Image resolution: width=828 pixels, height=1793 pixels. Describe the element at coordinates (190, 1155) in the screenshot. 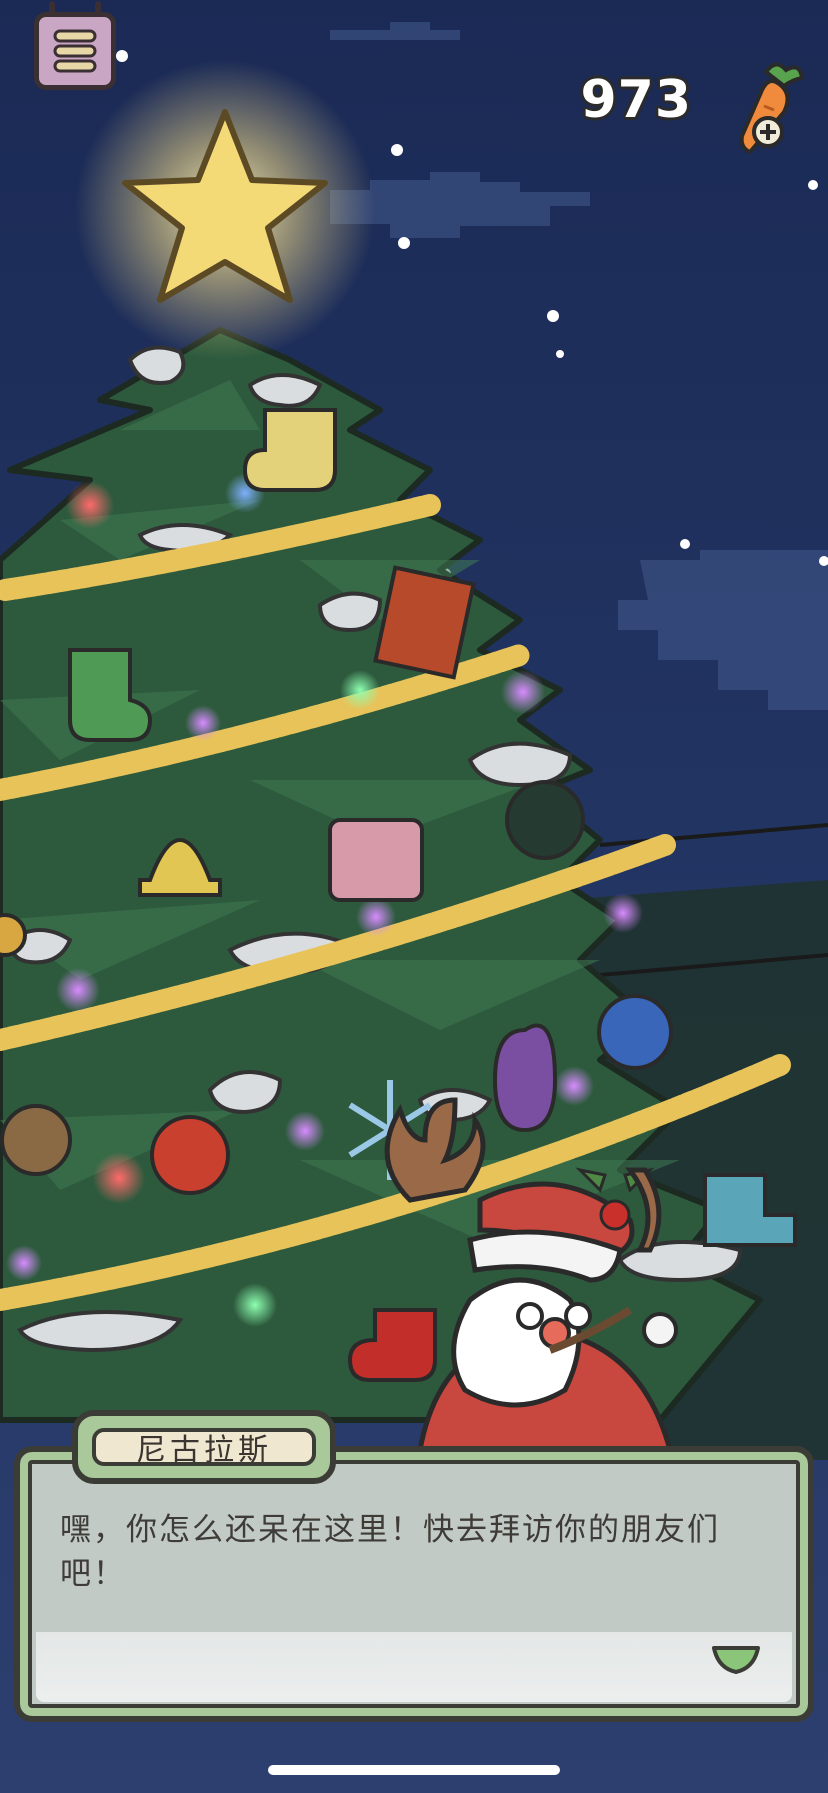

I see `red-bauble` at that location.